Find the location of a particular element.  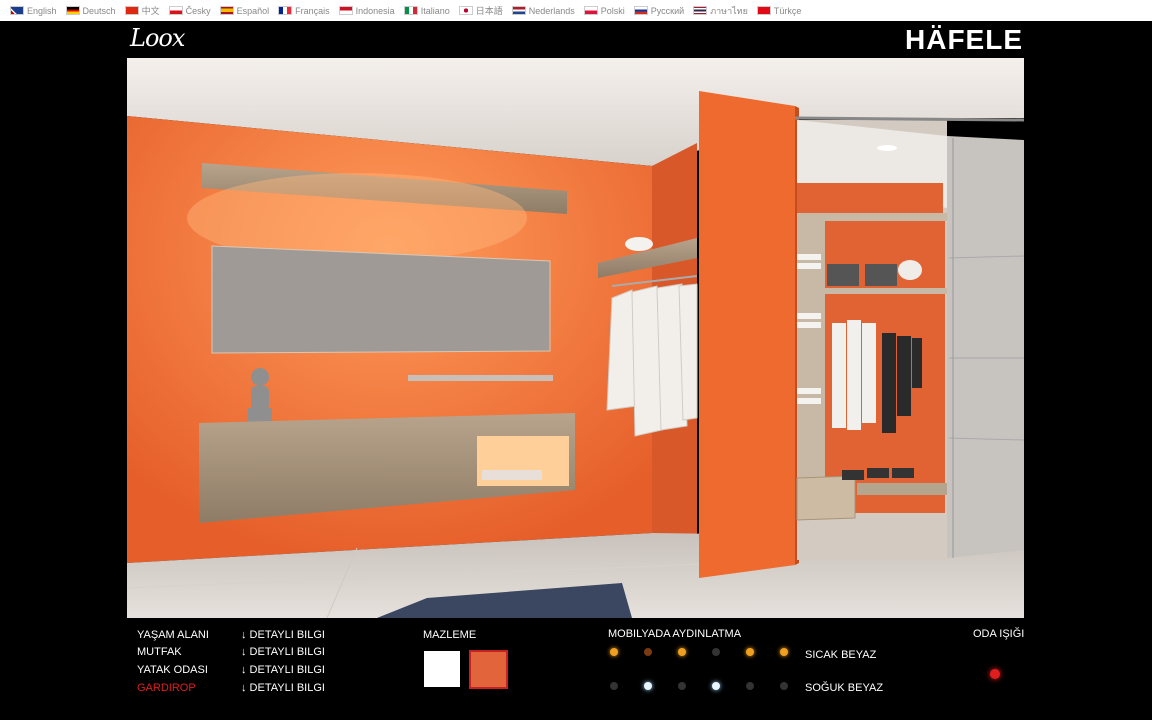

language-link: English is located at coordinates (33, 11).